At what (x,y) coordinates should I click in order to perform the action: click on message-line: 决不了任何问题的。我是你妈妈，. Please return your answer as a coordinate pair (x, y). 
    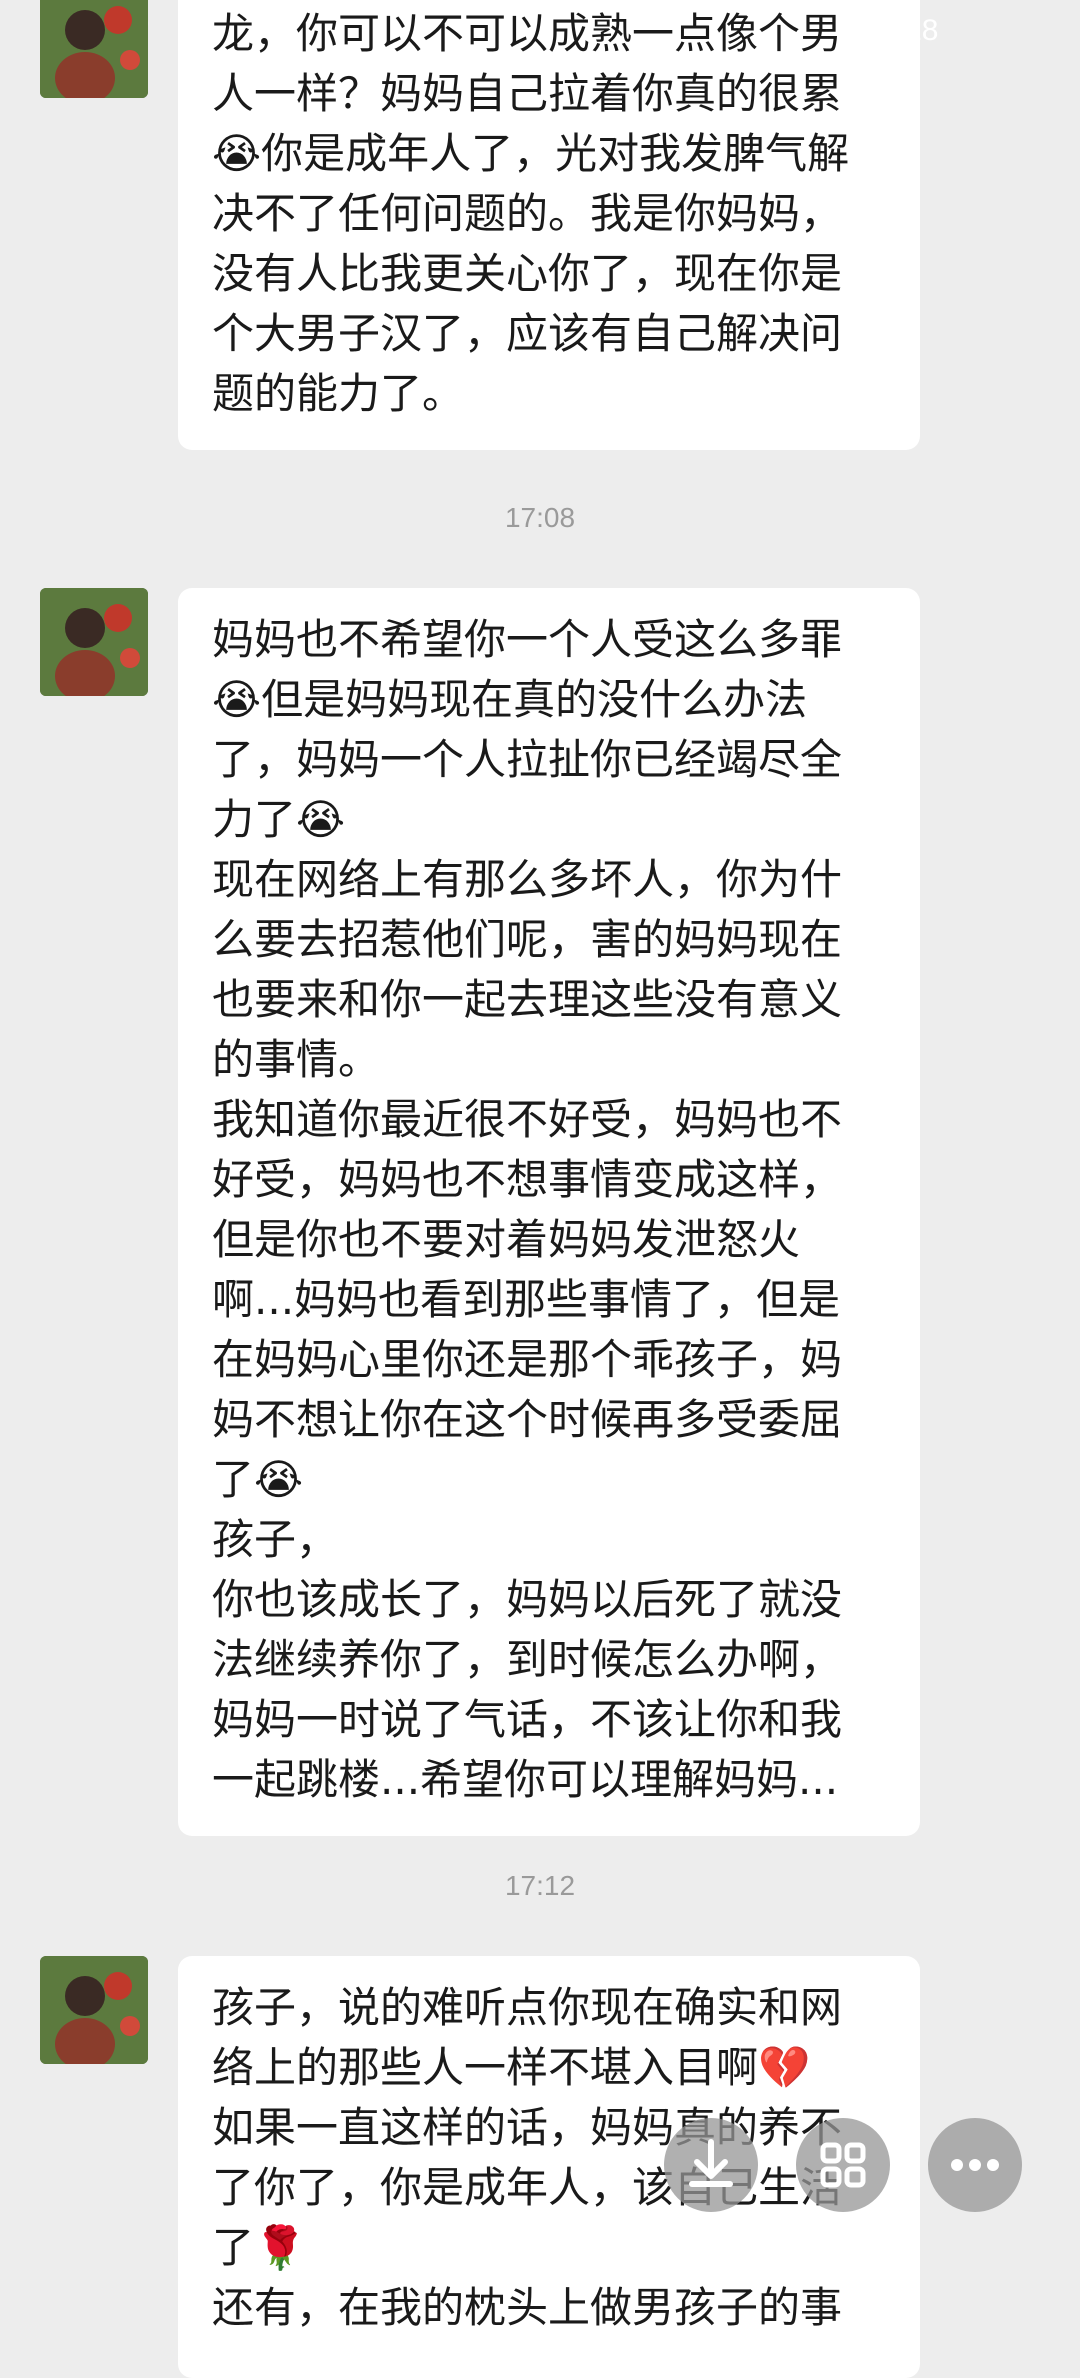
    Looking at the image, I should click on (527, 213).